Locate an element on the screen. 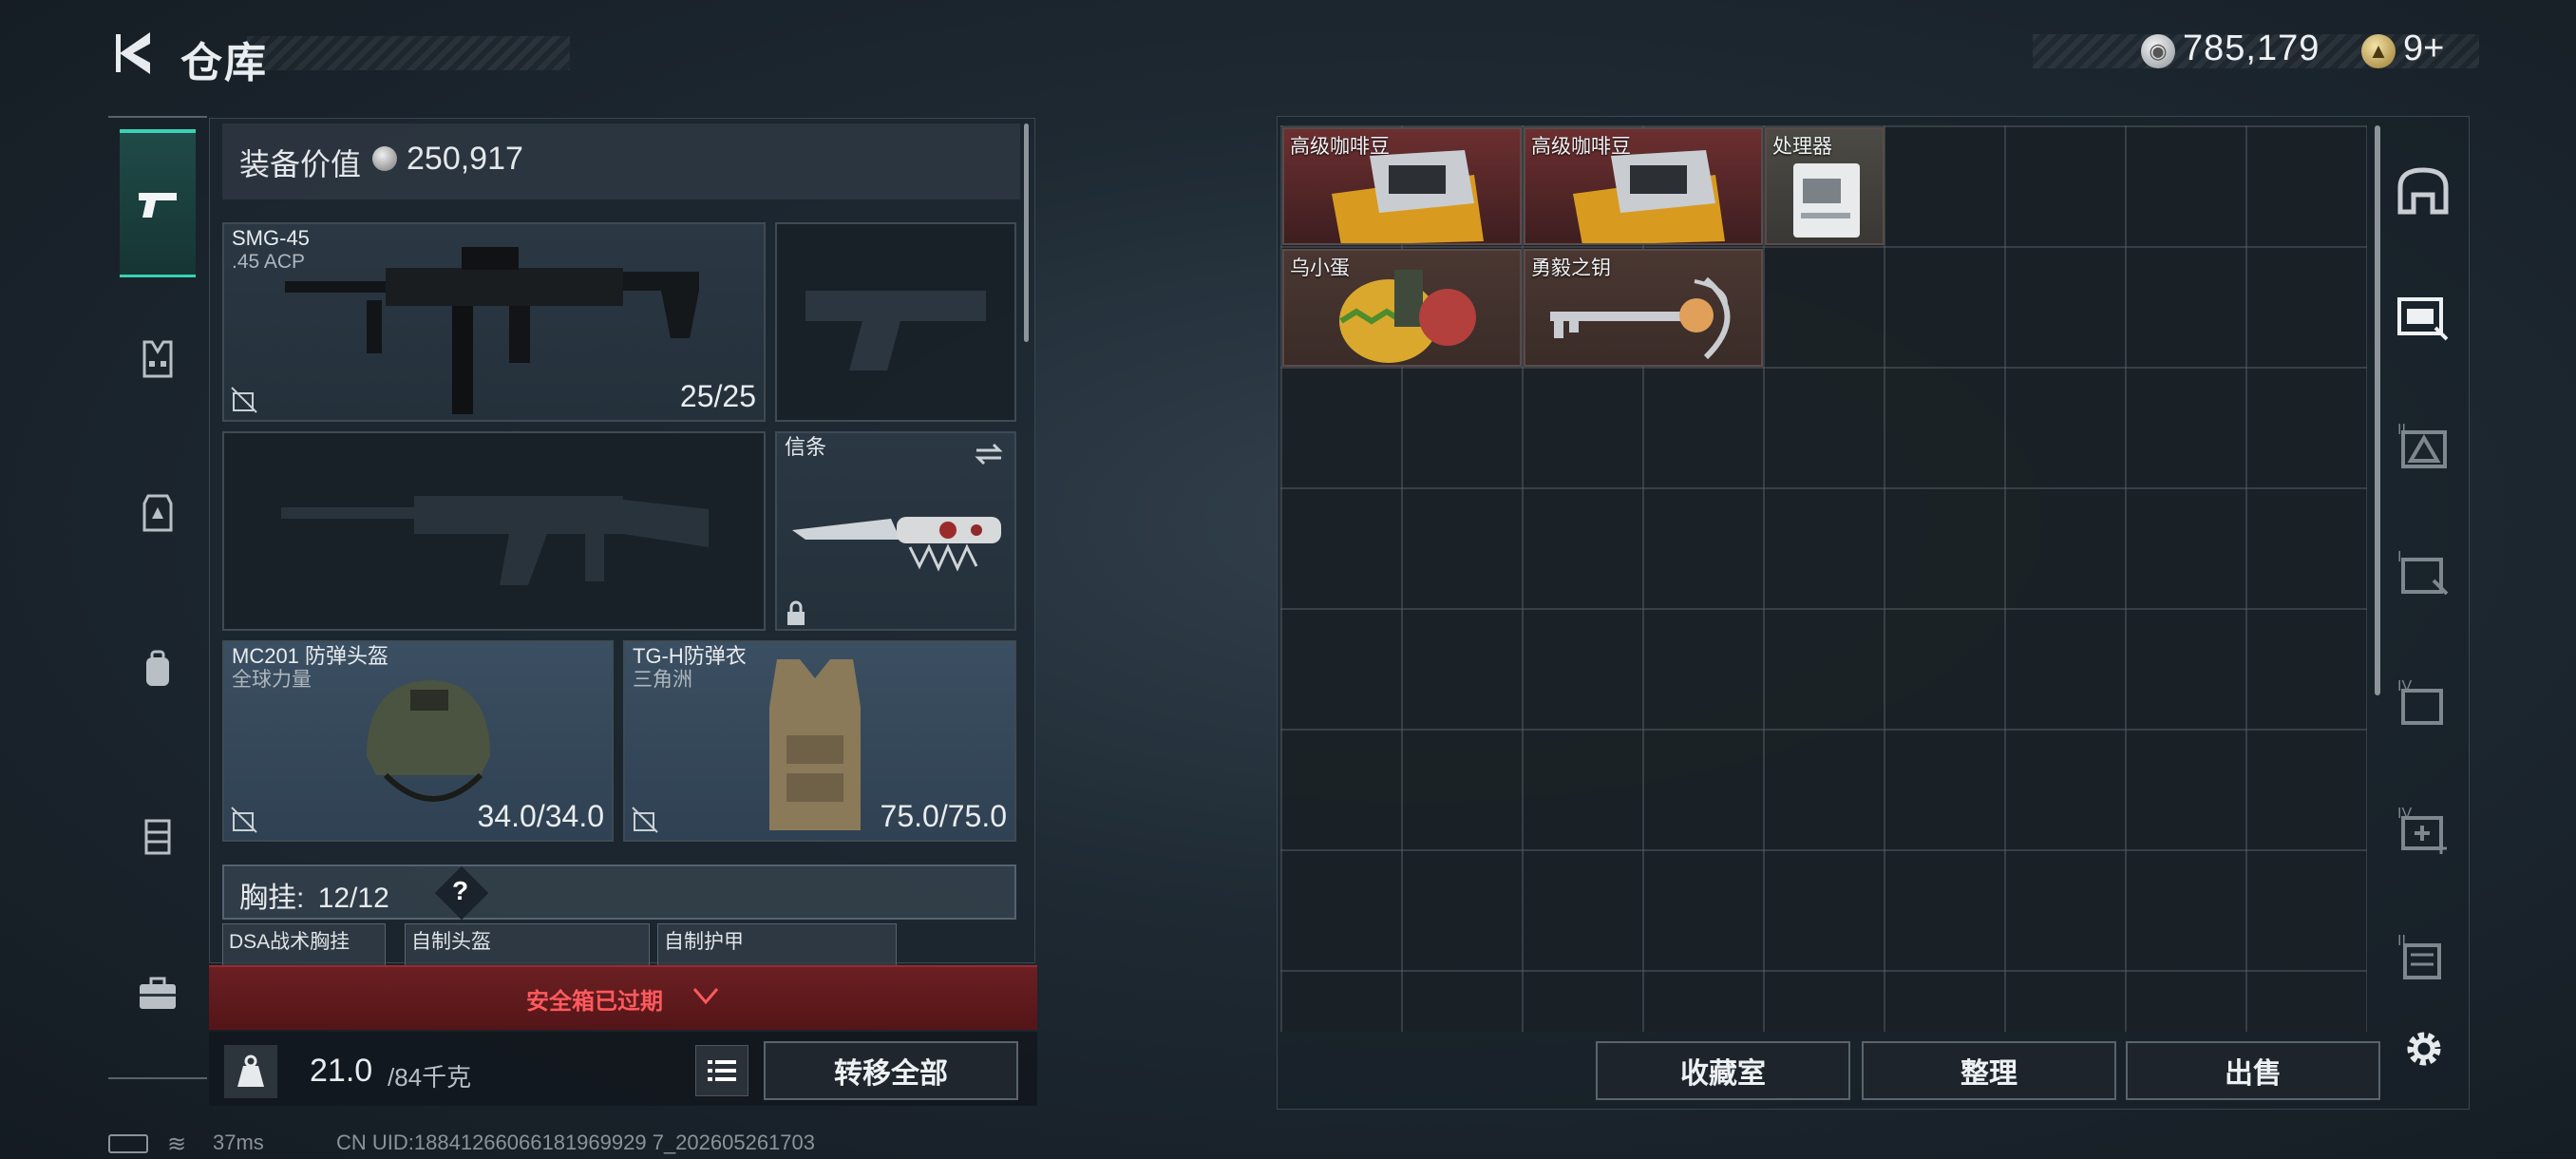 The image size is (2576, 1159). body-armor-icon is located at coordinates (815, 744).